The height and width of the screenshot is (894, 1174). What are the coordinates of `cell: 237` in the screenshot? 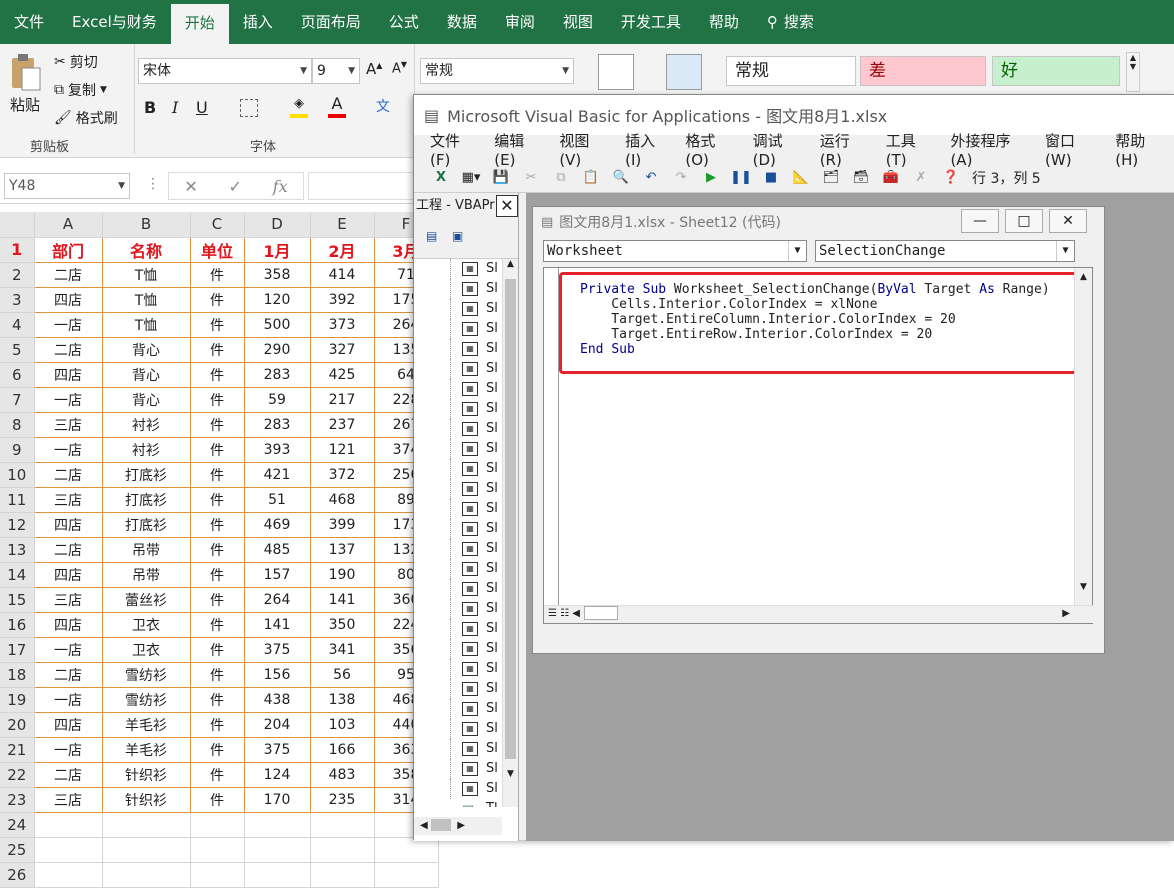 It's located at (342, 425).